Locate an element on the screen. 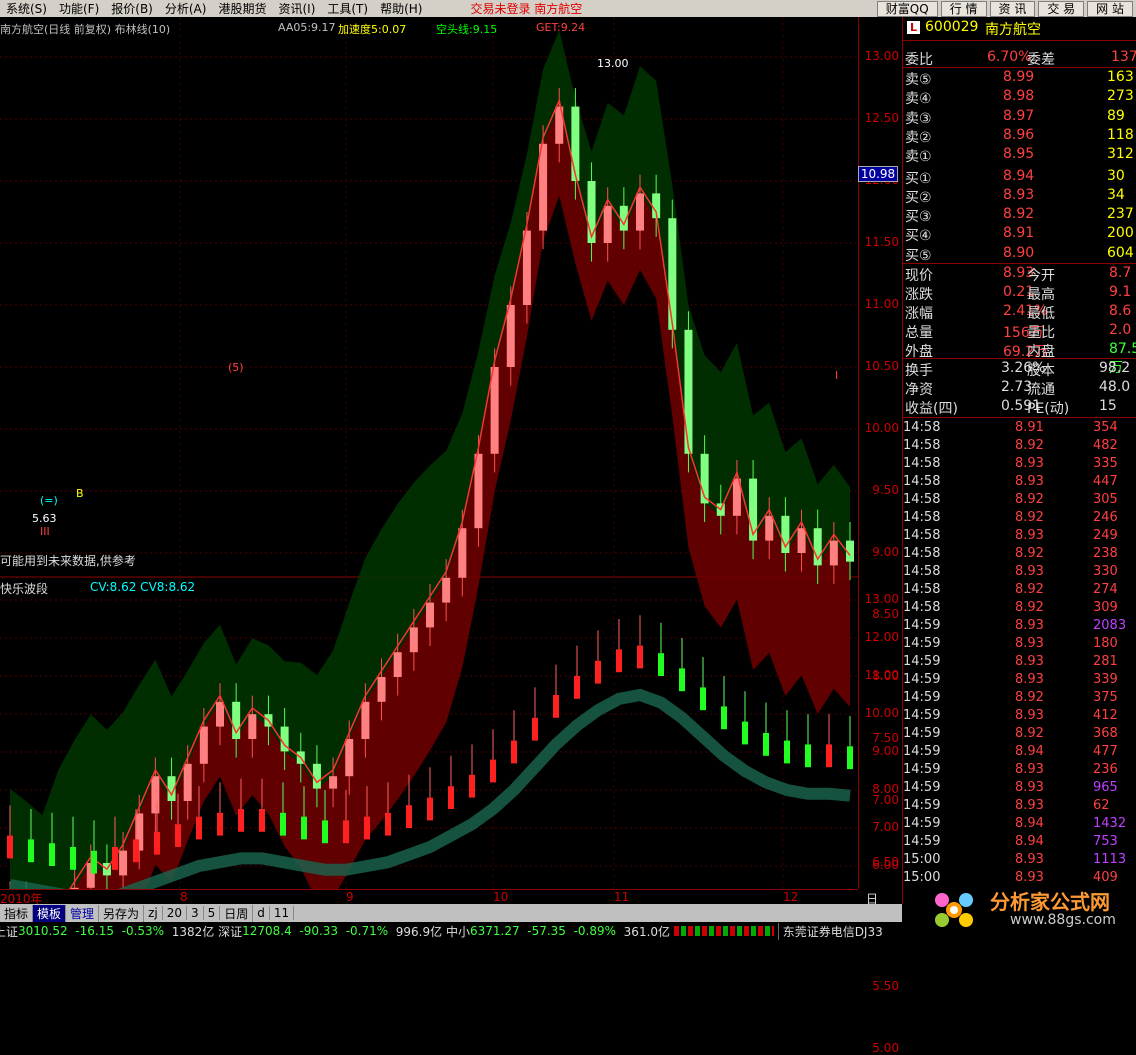 The image size is (1136, 1055). tick-row: 14:58 8.91 354 is located at coordinates (1019, 429).